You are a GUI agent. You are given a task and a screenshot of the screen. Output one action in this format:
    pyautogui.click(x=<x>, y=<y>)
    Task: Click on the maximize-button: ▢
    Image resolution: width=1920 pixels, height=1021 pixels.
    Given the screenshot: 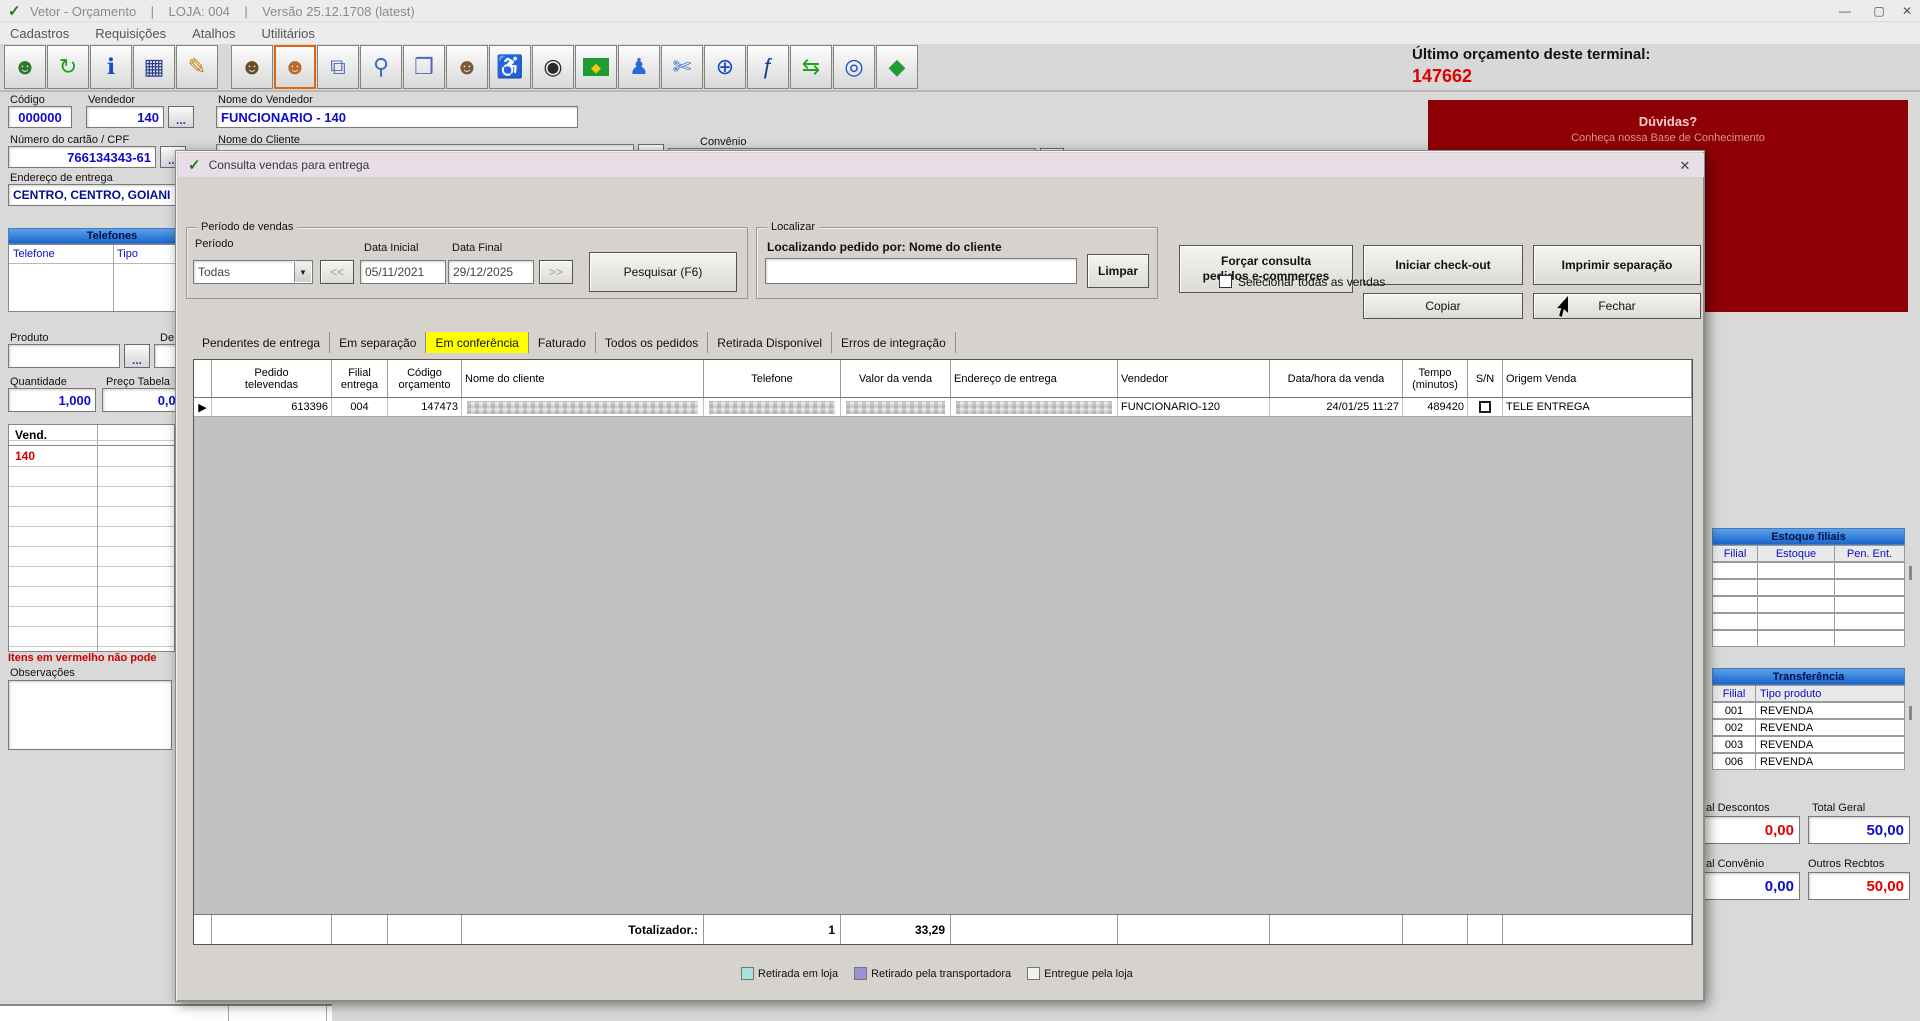 What is the action you would take?
    pyautogui.click(x=1879, y=11)
    